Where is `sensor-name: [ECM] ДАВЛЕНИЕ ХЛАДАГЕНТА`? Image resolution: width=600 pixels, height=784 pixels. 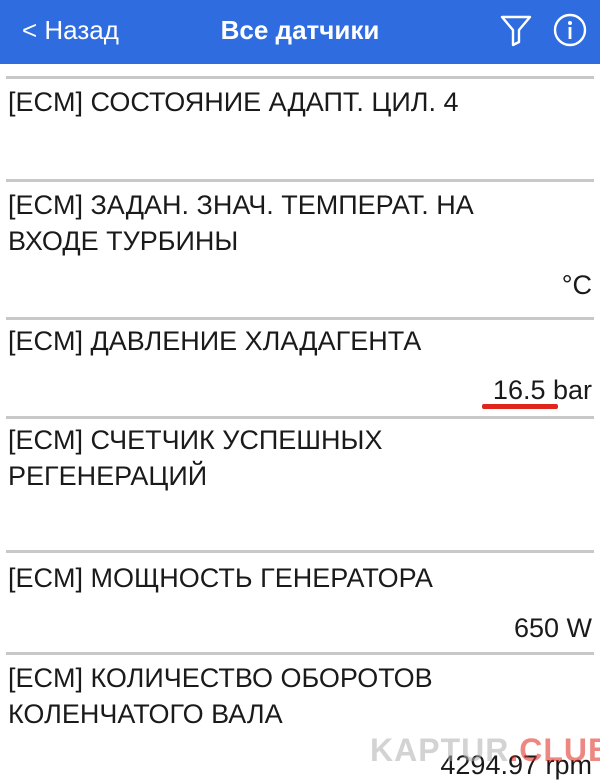
sensor-name: [ECM] ДАВЛЕНИЕ ХЛАДАГЕНТА is located at coordinates (215, 341).